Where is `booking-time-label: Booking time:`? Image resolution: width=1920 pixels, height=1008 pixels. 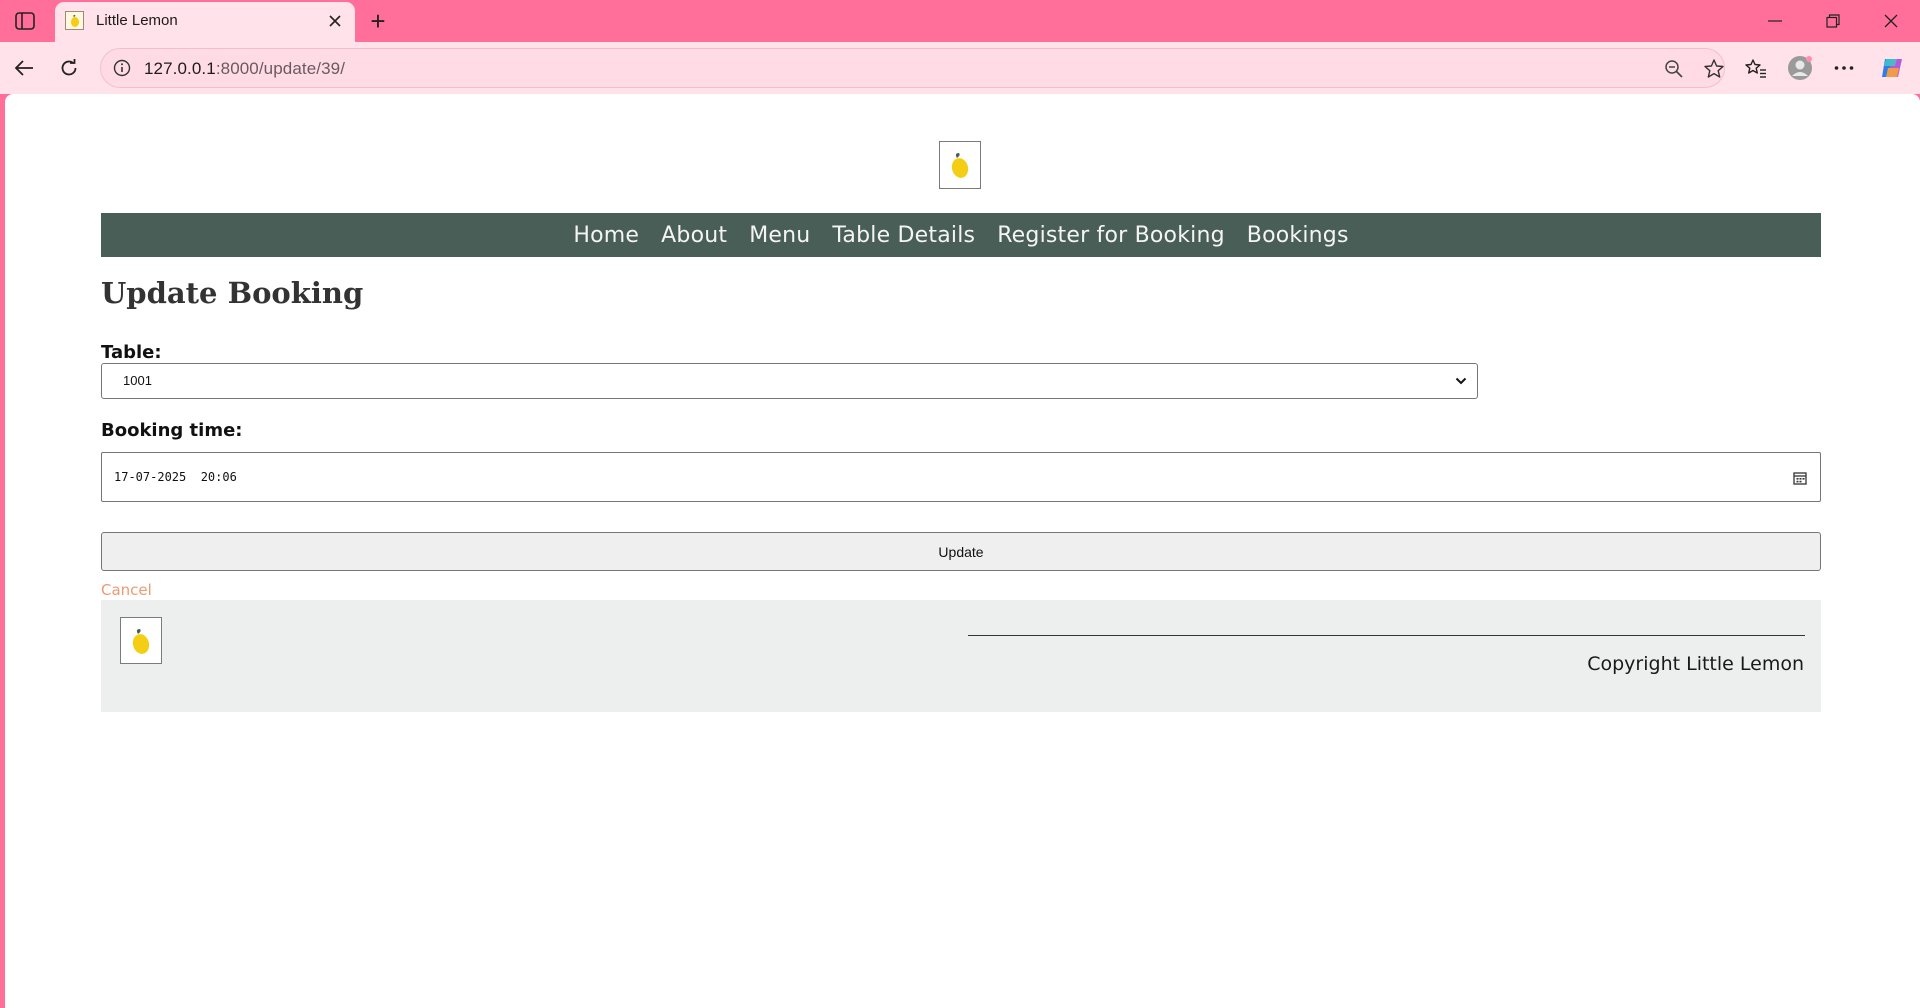 booking-time-label: Booking time: is located at coordinates (172, 430).